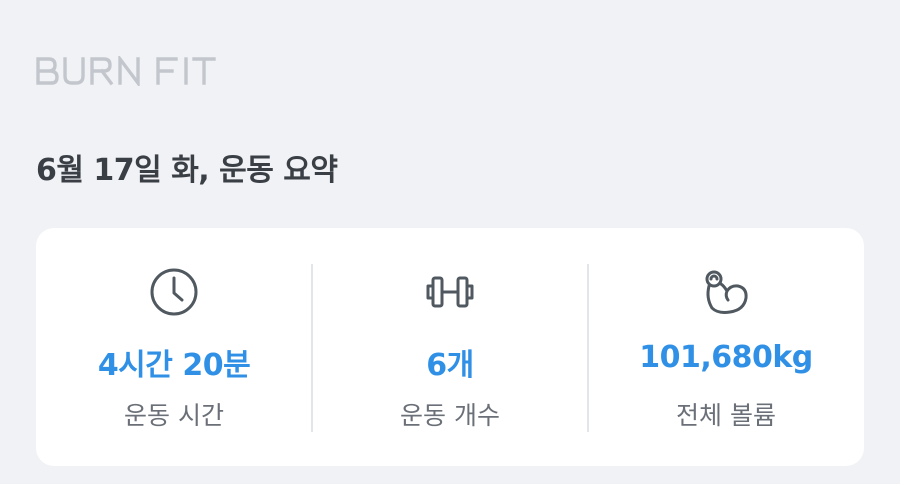 The image size is (900, 484). Describe the element at coordinates (126, 71) in the screenshot. I see `burnfit-logo` at that location.